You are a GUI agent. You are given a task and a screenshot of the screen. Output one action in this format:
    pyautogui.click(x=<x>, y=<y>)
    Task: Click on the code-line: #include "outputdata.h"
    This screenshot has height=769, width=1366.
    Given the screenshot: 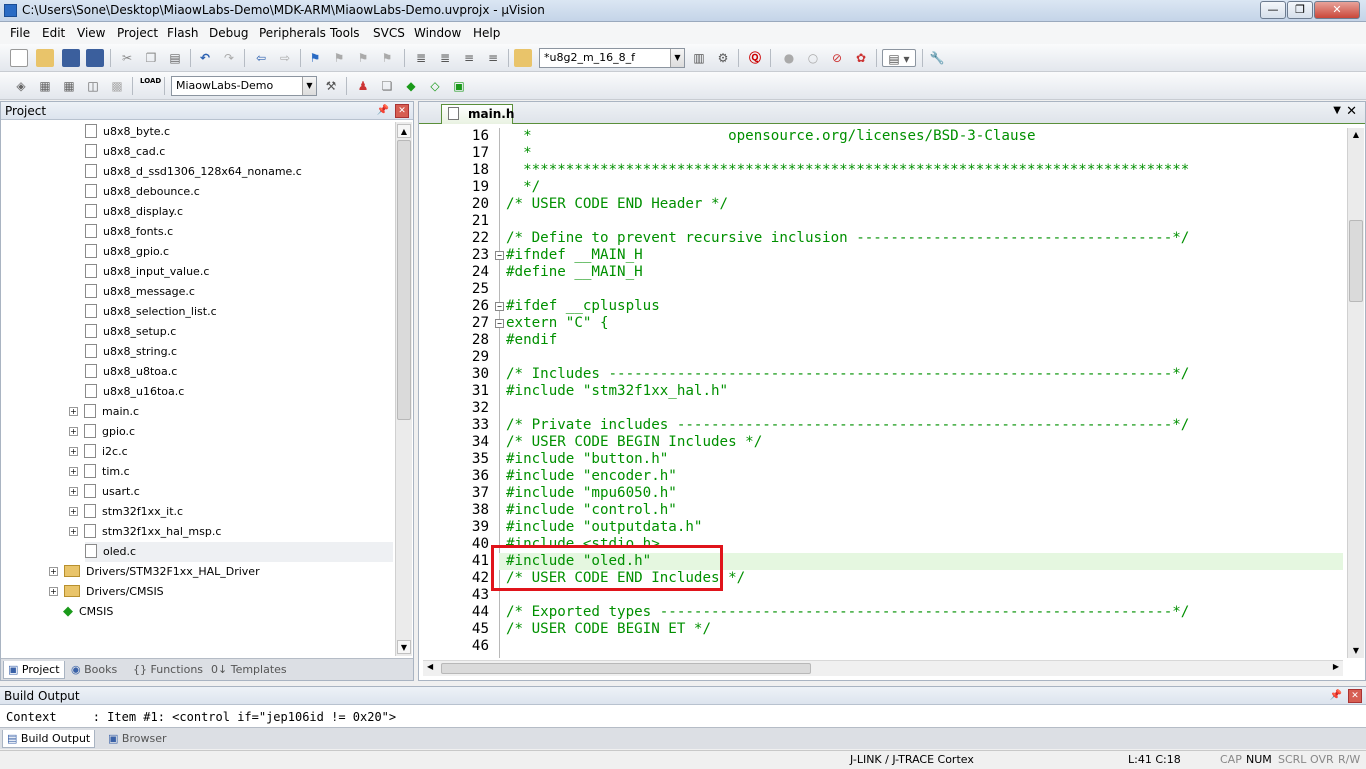 What is the action you would take?
    pyautogui.click(x=604, y=527)
    